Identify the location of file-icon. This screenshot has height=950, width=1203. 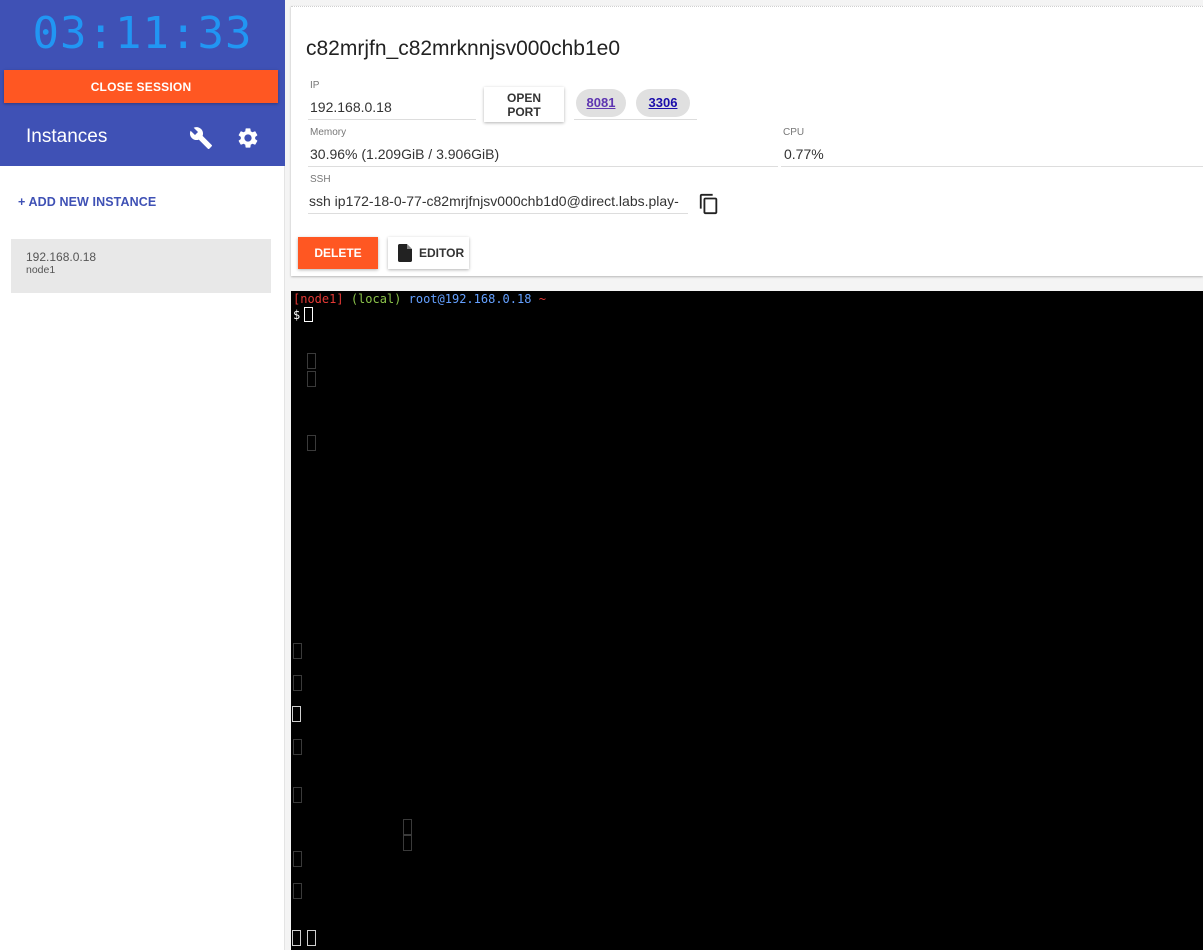
(405, 253).